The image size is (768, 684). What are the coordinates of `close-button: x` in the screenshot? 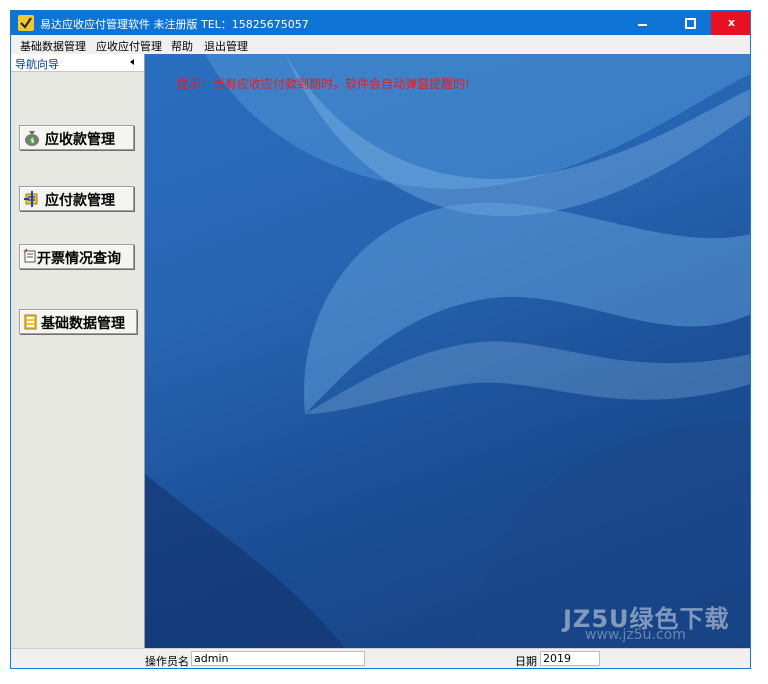 It's located at (730, 23).